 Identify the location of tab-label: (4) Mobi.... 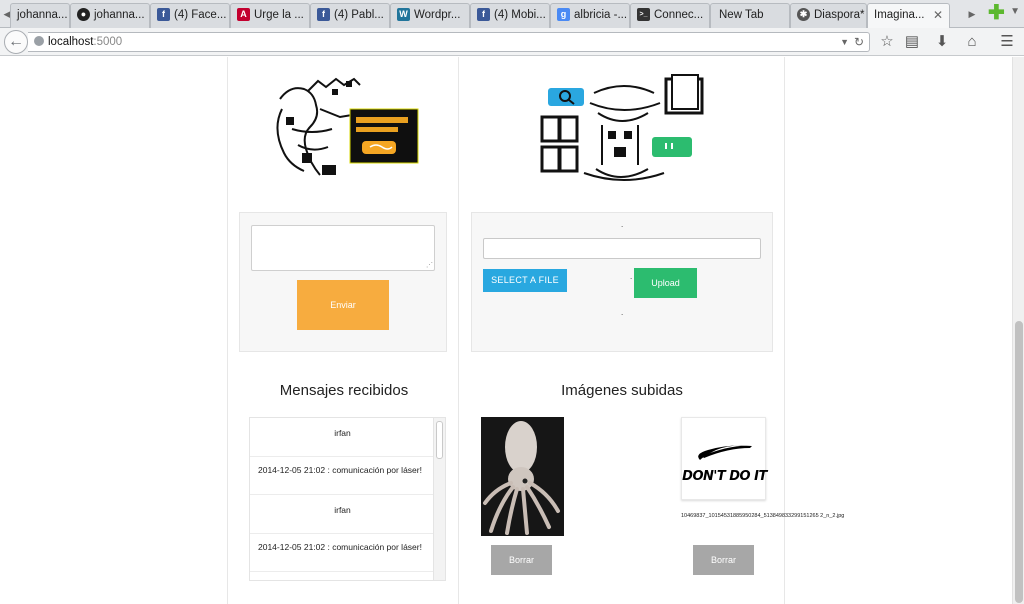
(520, 15).